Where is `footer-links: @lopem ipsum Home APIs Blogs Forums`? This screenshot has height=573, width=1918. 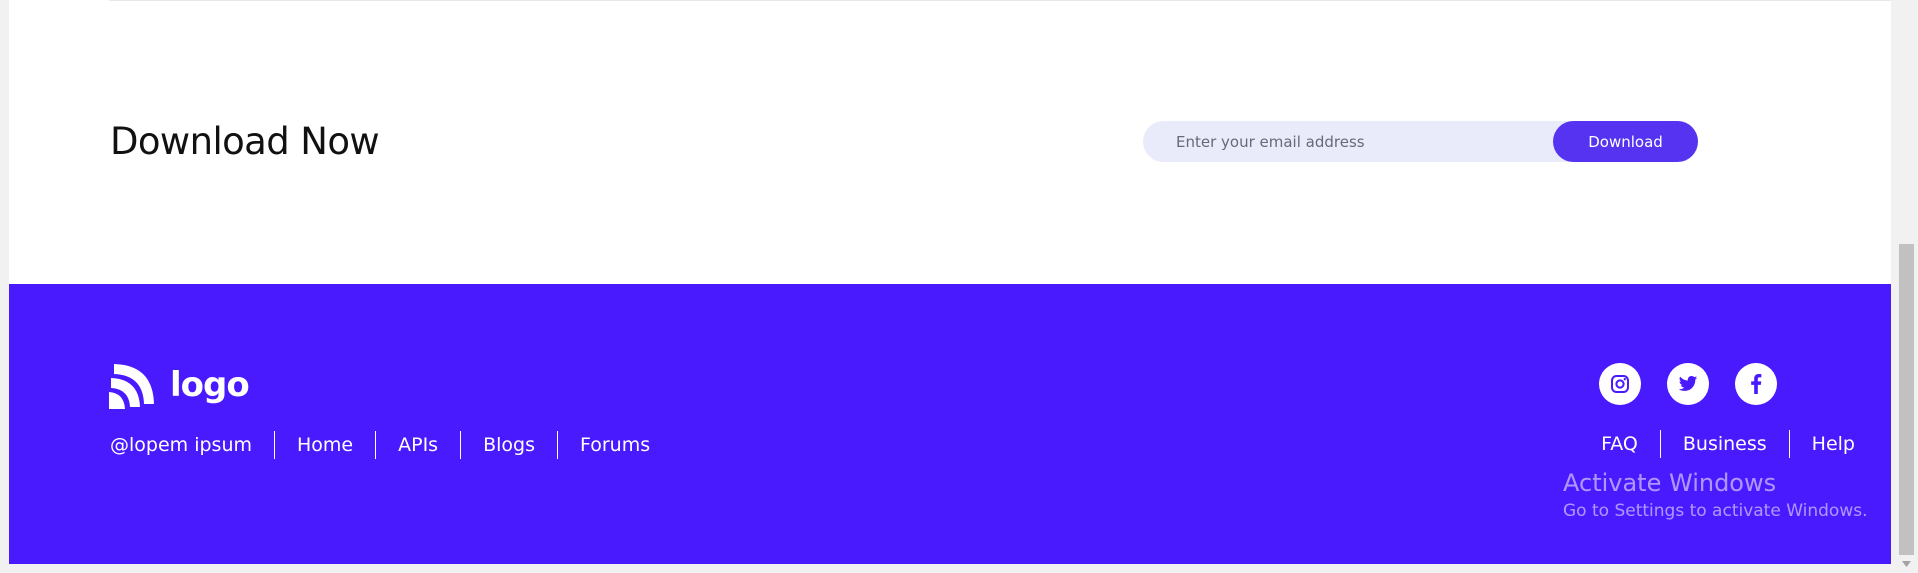
footer-links: @lopem ipsum Home APIs Blogs Forums is located at coordinates (391, 445).